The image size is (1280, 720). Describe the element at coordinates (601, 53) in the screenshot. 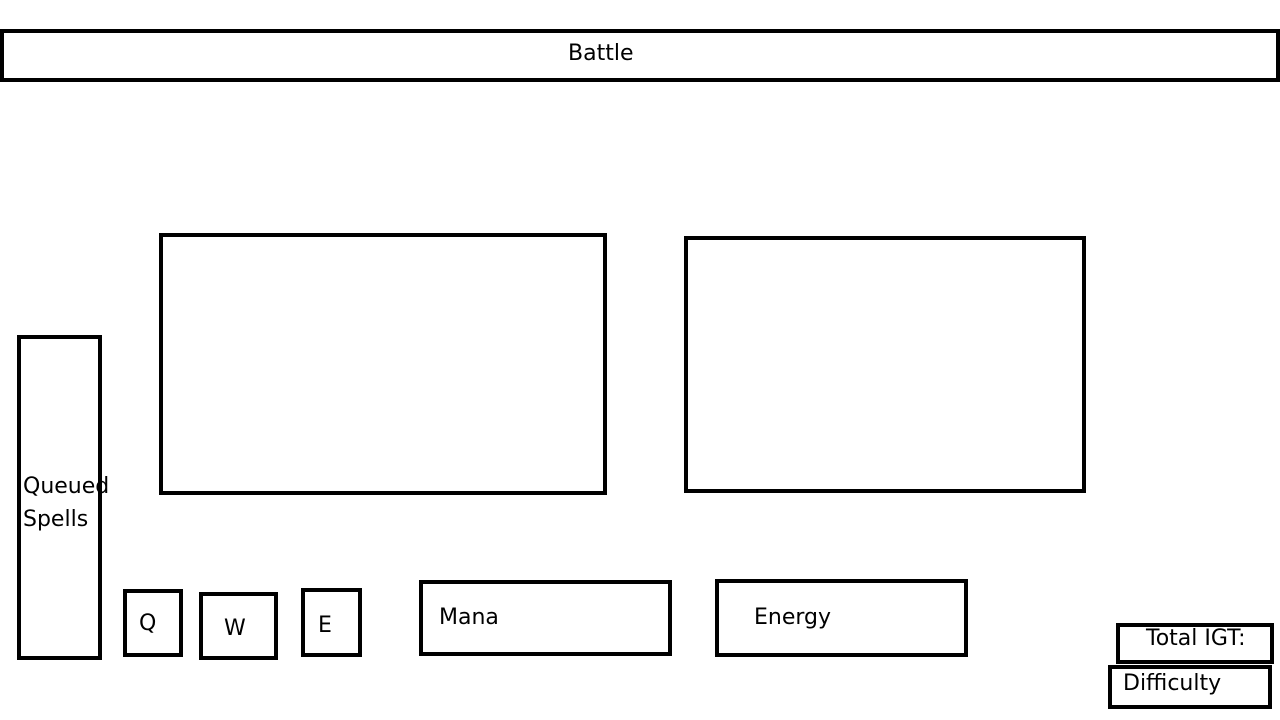

I see `page-title: Battle` at that location.